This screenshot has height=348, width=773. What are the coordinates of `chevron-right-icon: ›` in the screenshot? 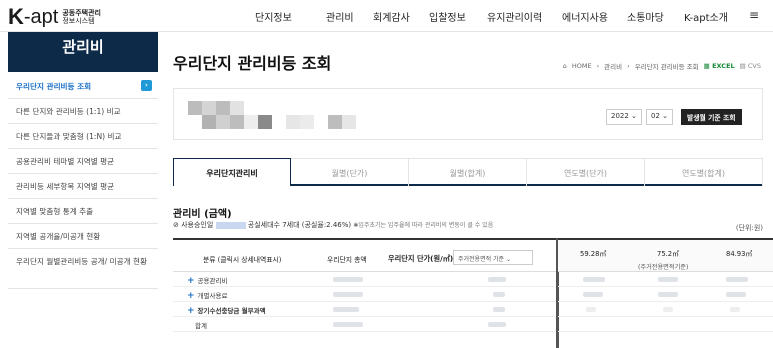 It's located at (146, 85).